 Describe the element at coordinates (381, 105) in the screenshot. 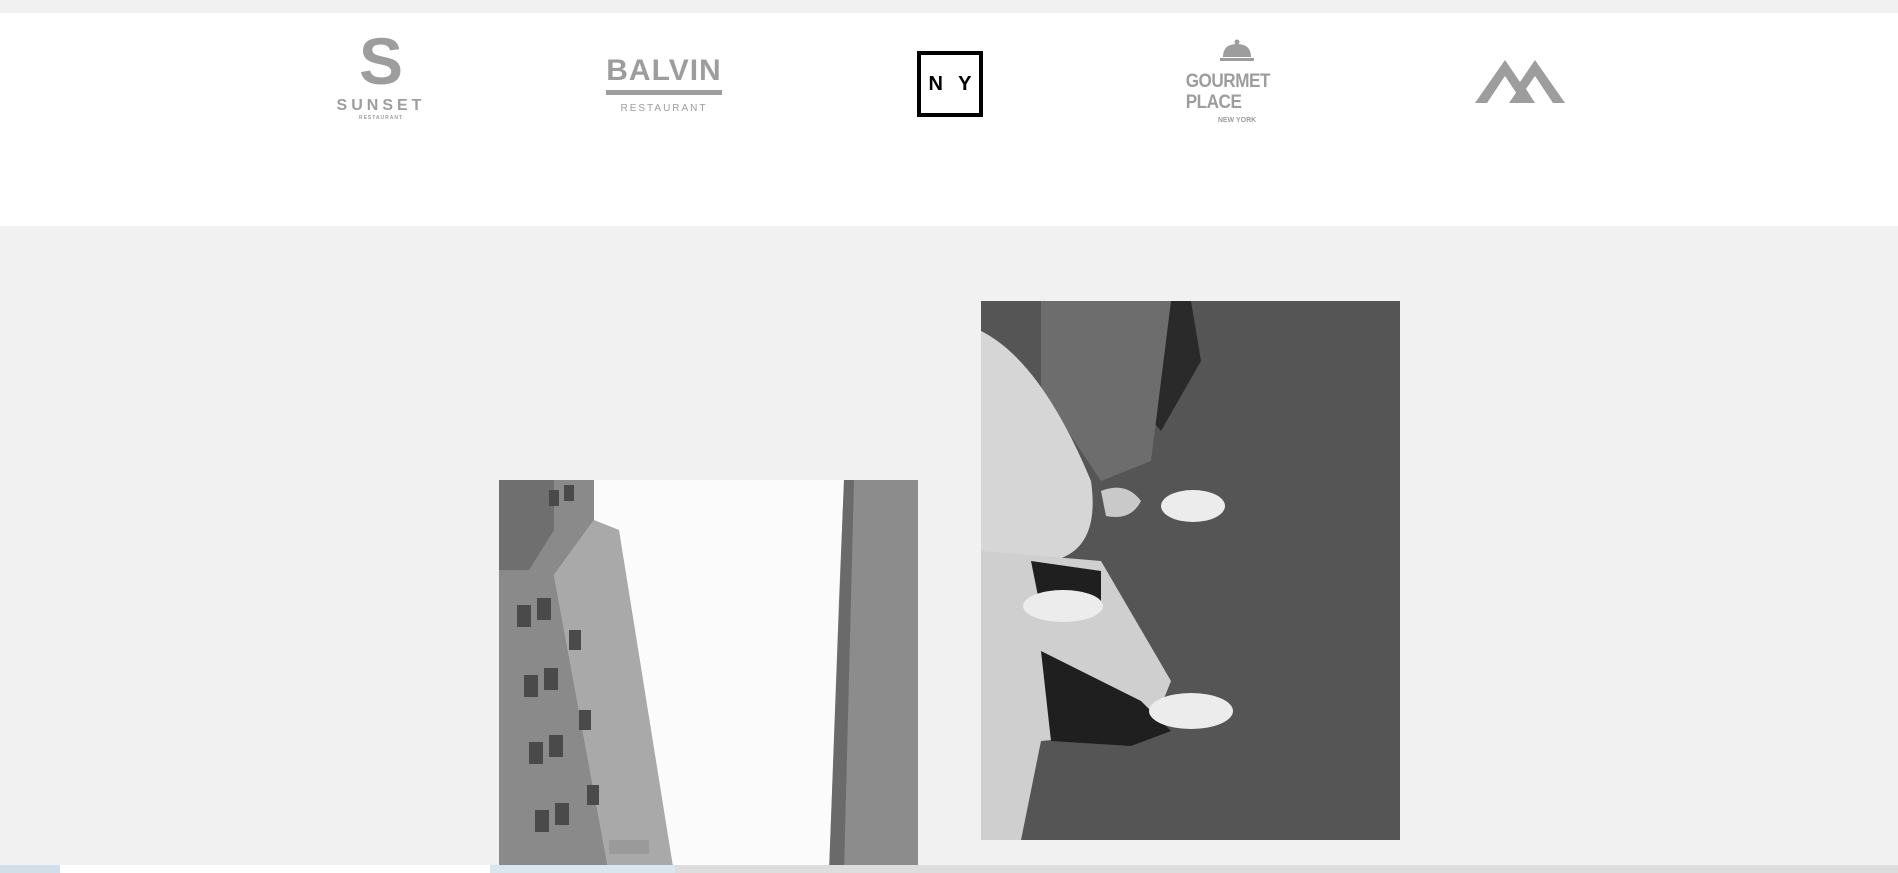

I see `sunset-logo-word: SUNSET` at that location.